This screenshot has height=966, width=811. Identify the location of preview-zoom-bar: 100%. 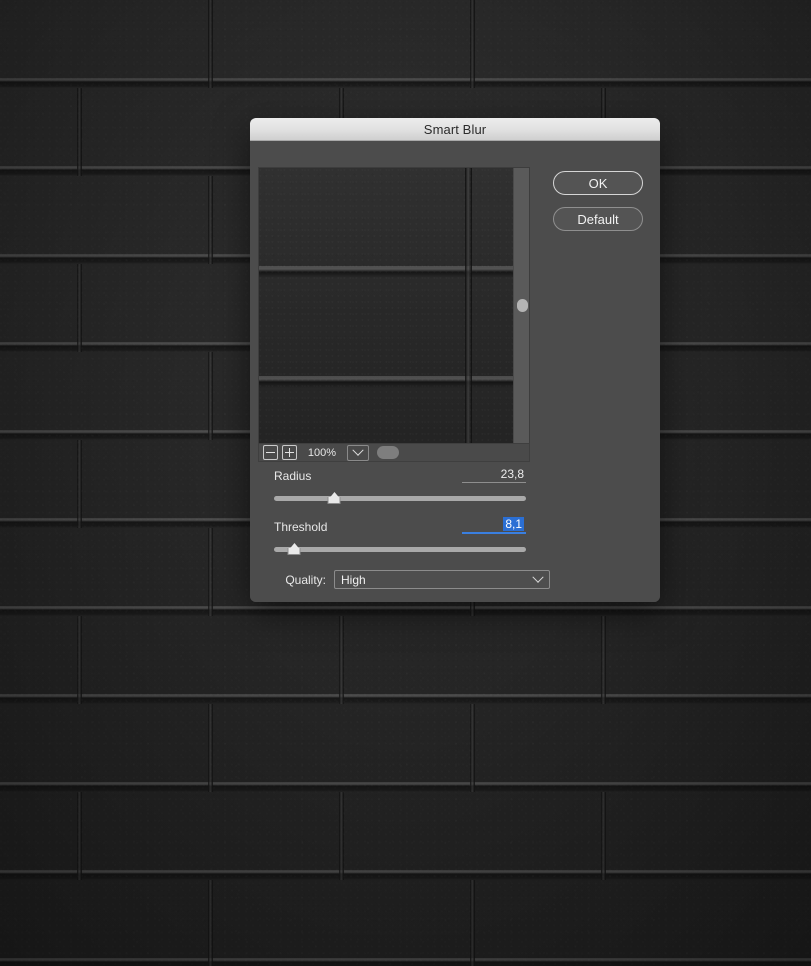
(394, 452).